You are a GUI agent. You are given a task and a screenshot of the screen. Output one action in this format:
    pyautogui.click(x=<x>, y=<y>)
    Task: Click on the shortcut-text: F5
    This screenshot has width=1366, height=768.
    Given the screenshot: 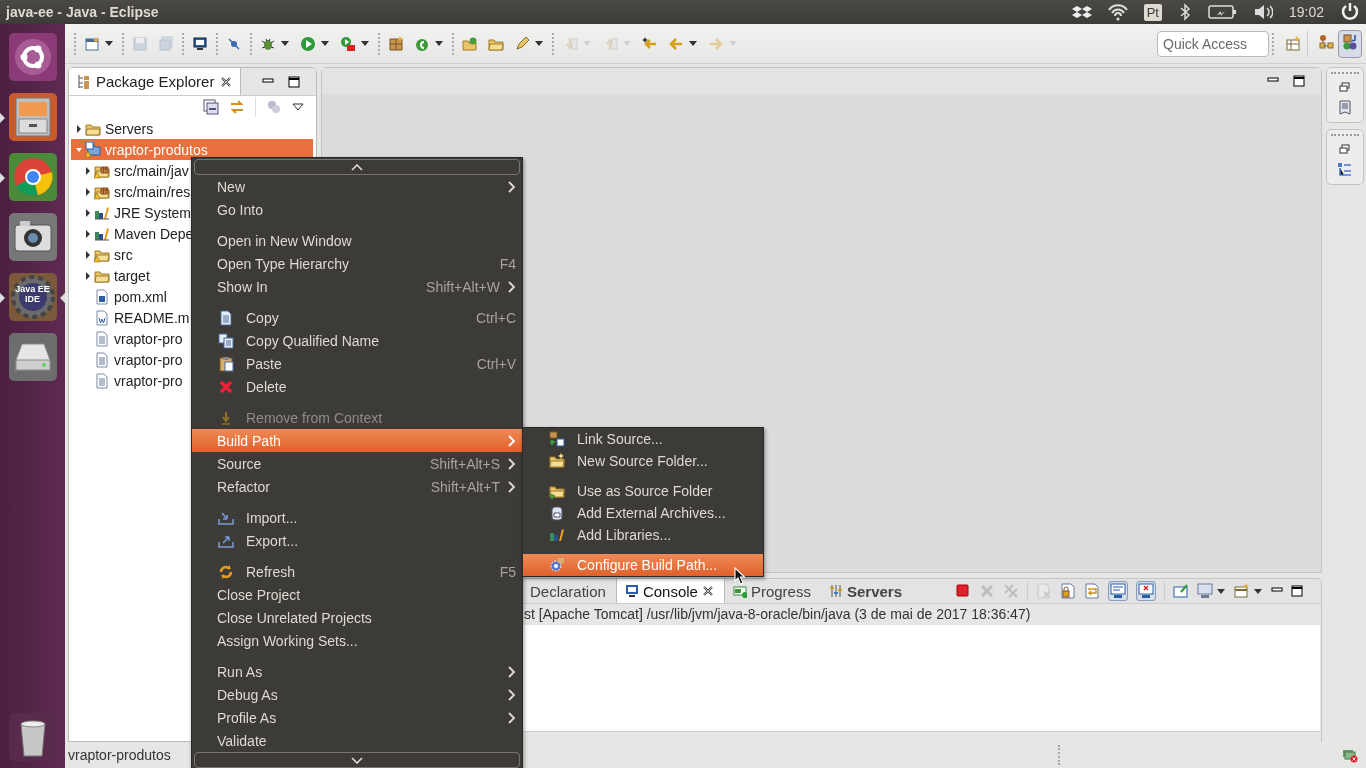 What is the action you would take?
    pyautogui.click(x=507, y=571)
    